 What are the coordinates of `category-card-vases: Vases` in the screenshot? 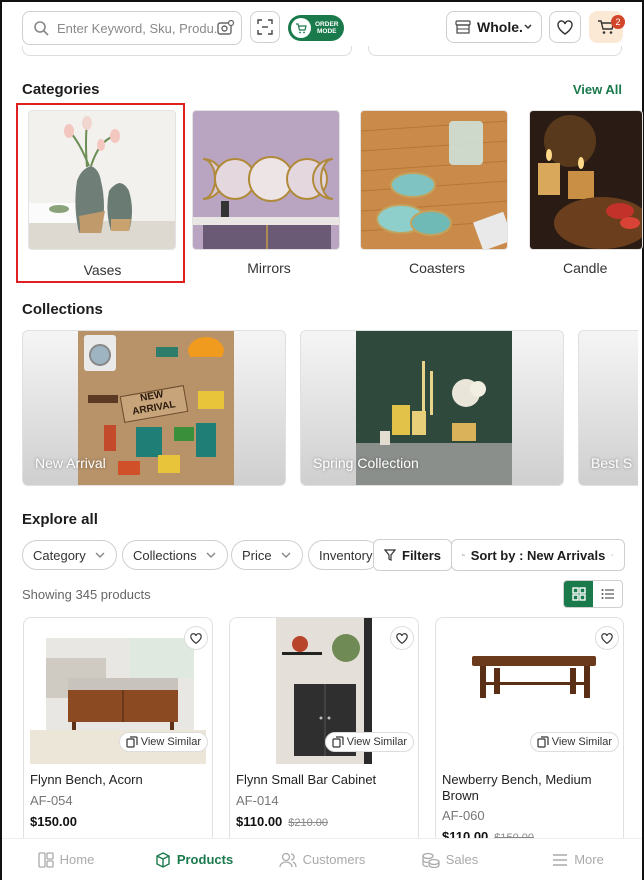 It's located at (100, 193).